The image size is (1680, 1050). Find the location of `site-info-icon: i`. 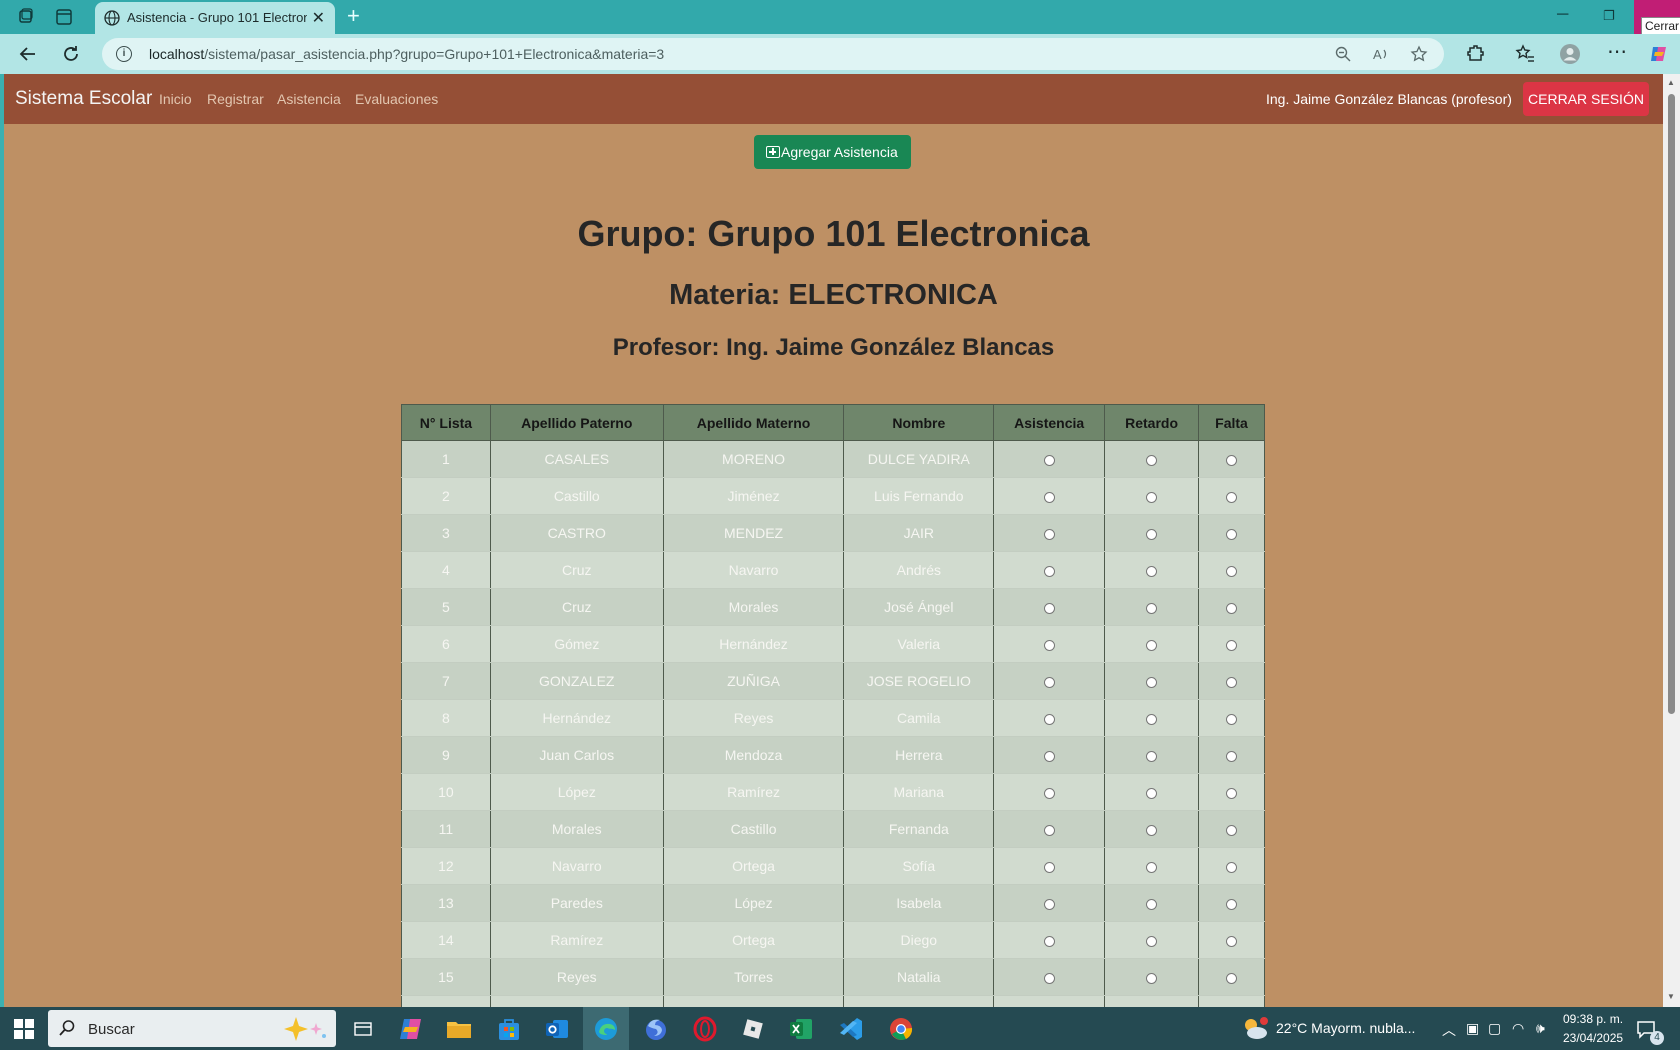

site-info-icon: i is located at coordinates (124, 54).